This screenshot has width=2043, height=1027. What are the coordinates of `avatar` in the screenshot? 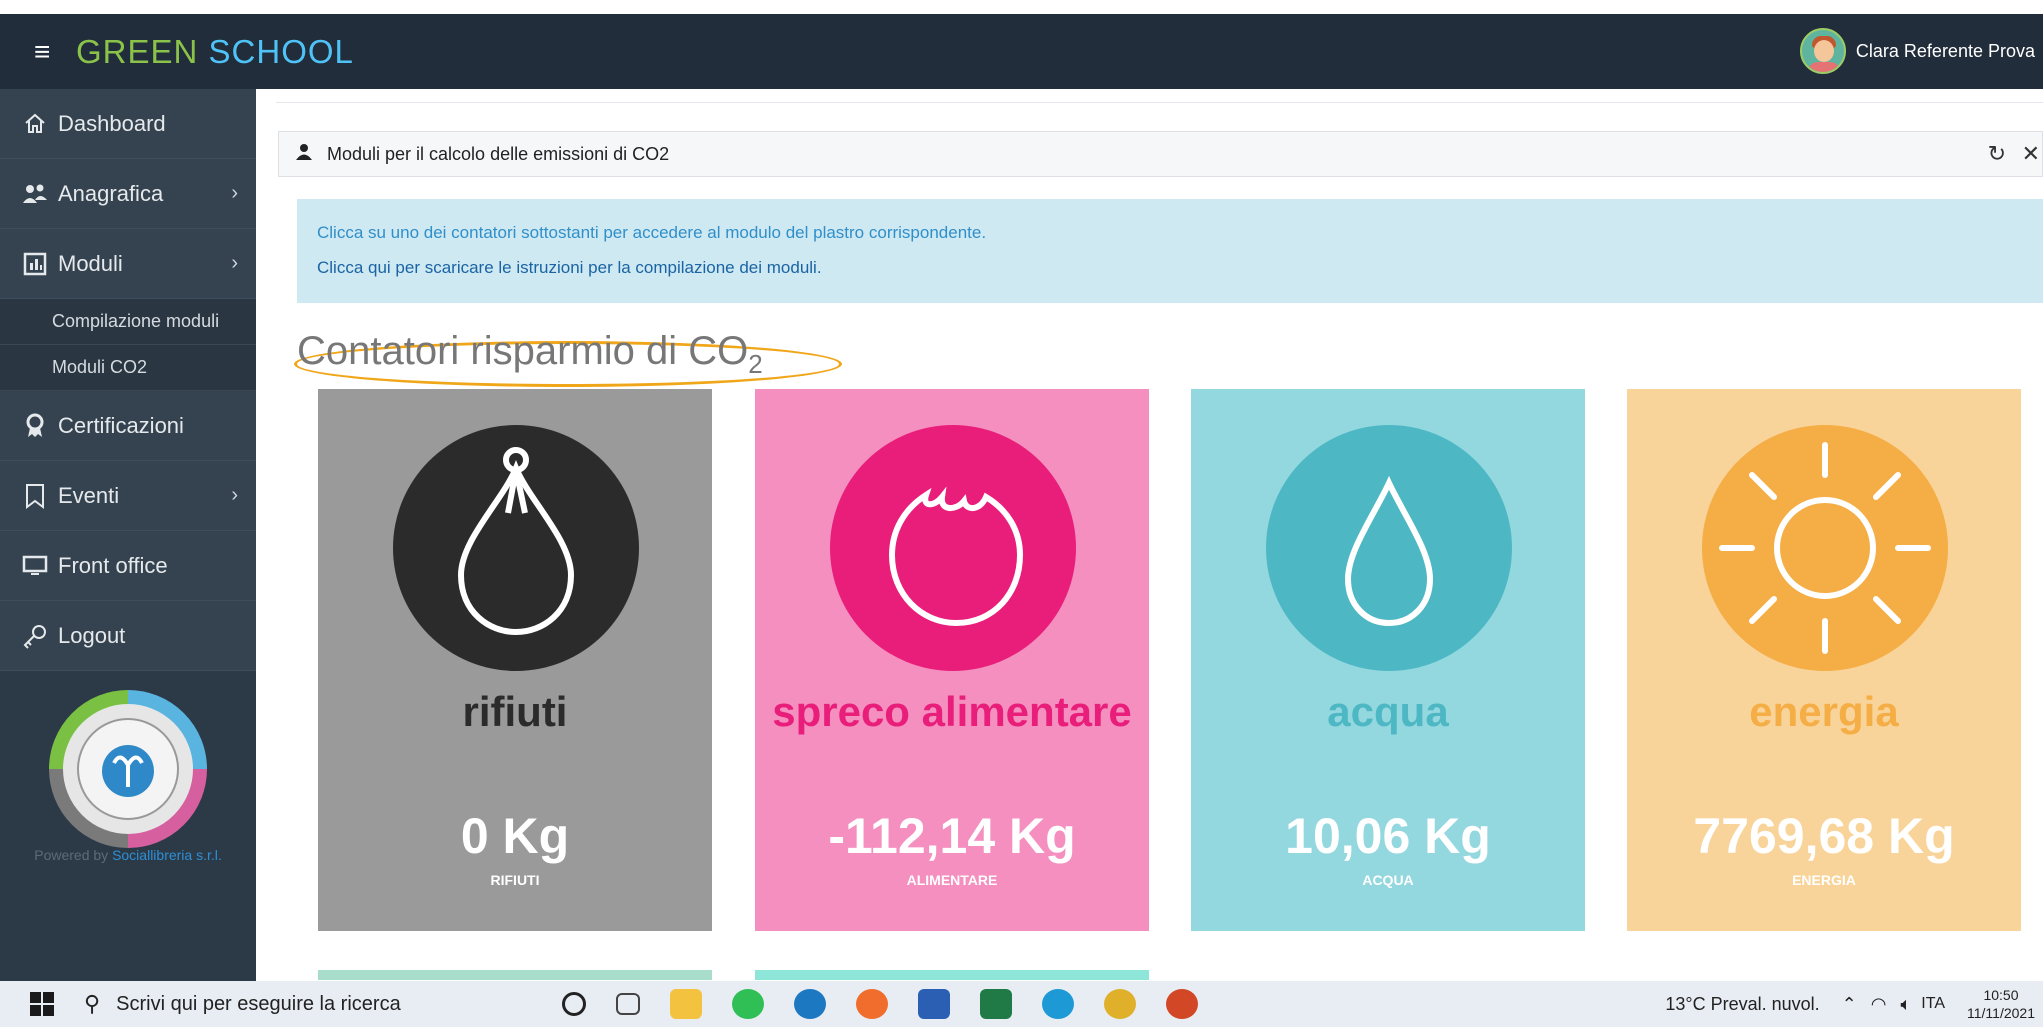 It's located at (1822, 51).